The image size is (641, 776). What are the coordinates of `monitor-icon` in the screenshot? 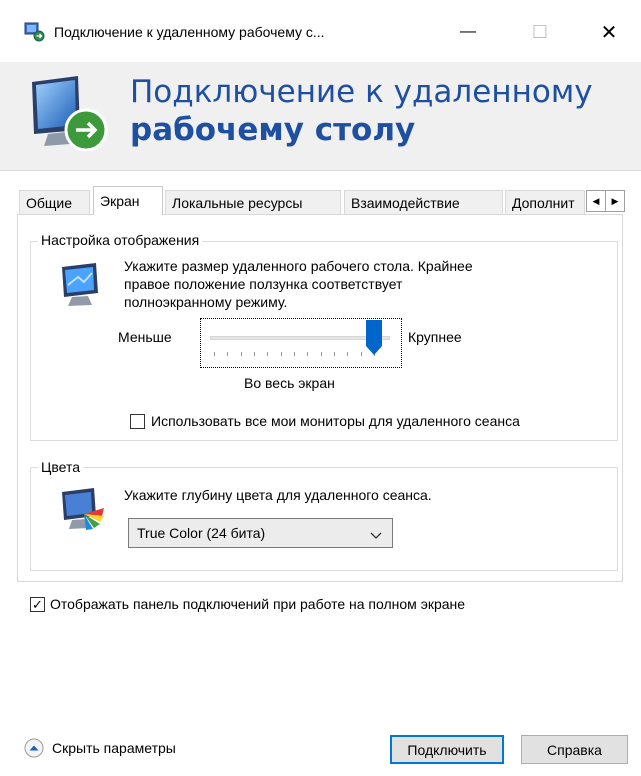 It's located at (81, 284).